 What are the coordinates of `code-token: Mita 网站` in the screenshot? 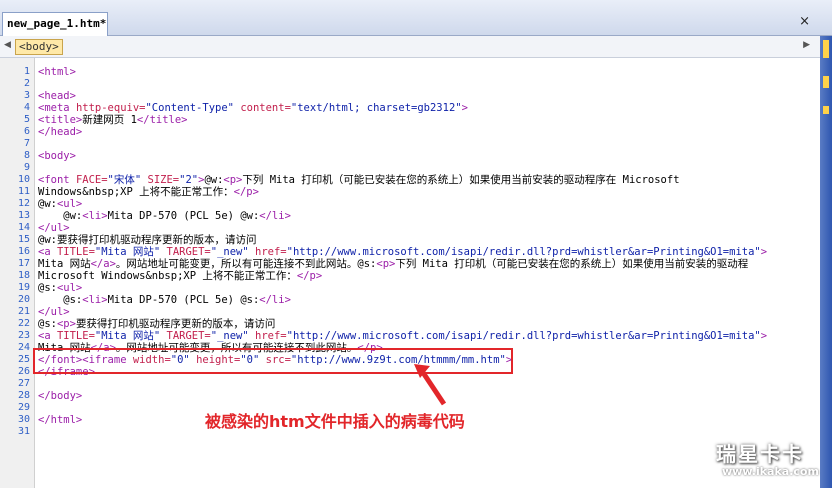 It's located at (64, 264).